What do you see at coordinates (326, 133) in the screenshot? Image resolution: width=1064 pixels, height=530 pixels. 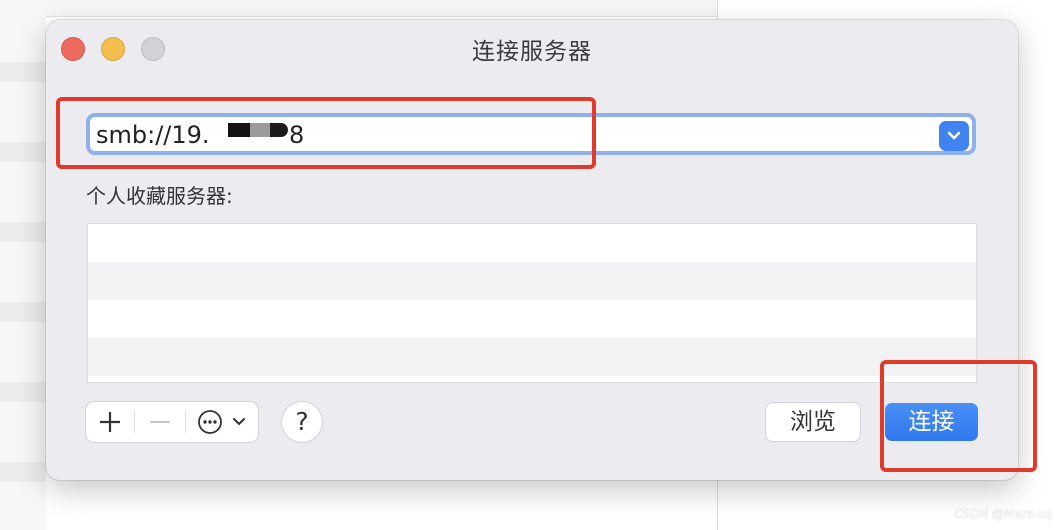 I see `annotation-highlight-address` at bounding box center [326, 133].